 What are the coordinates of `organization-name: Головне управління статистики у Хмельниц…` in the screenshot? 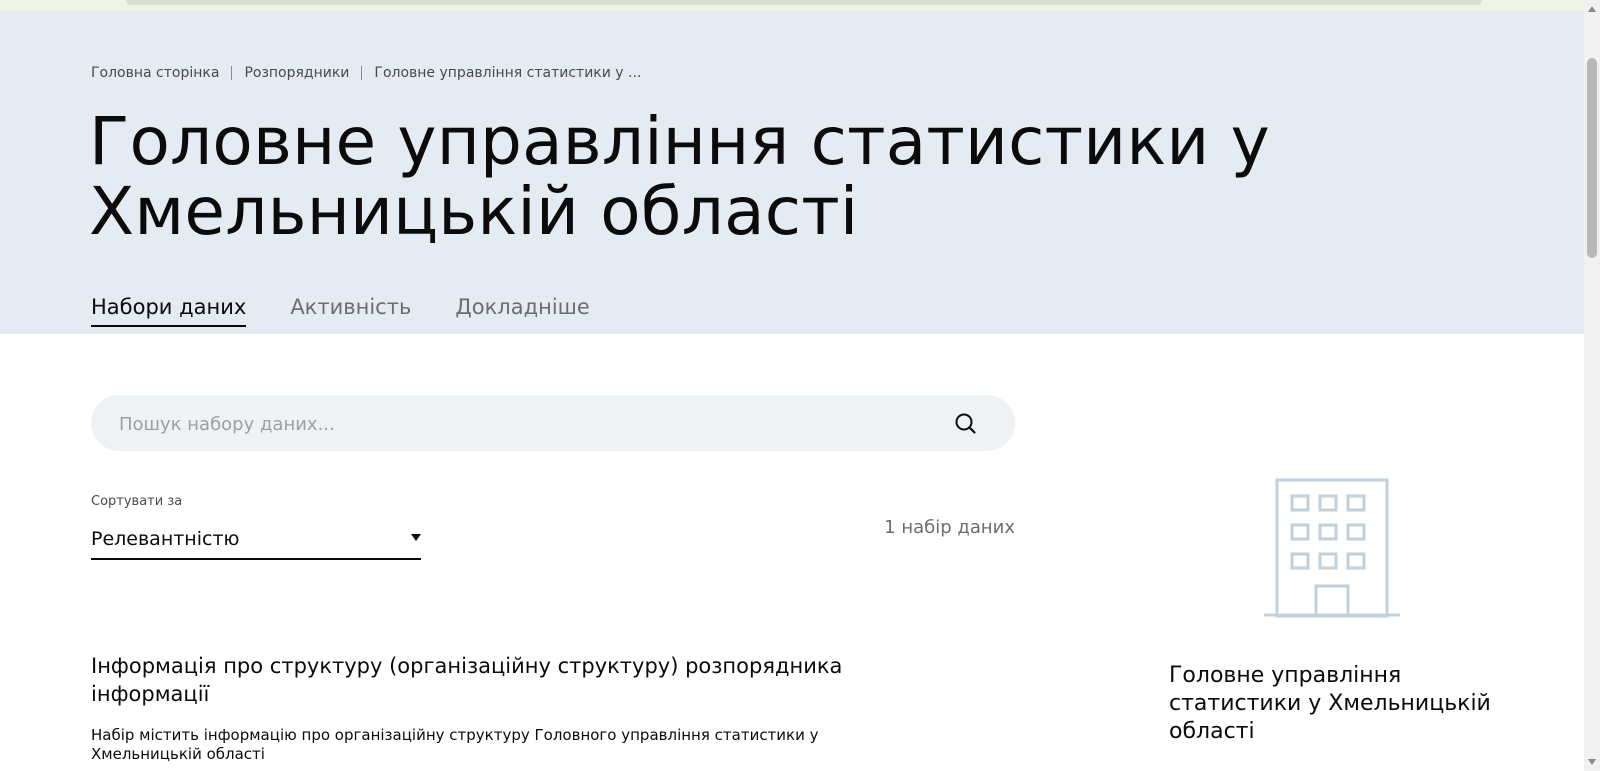 It's located at (1330, 703).